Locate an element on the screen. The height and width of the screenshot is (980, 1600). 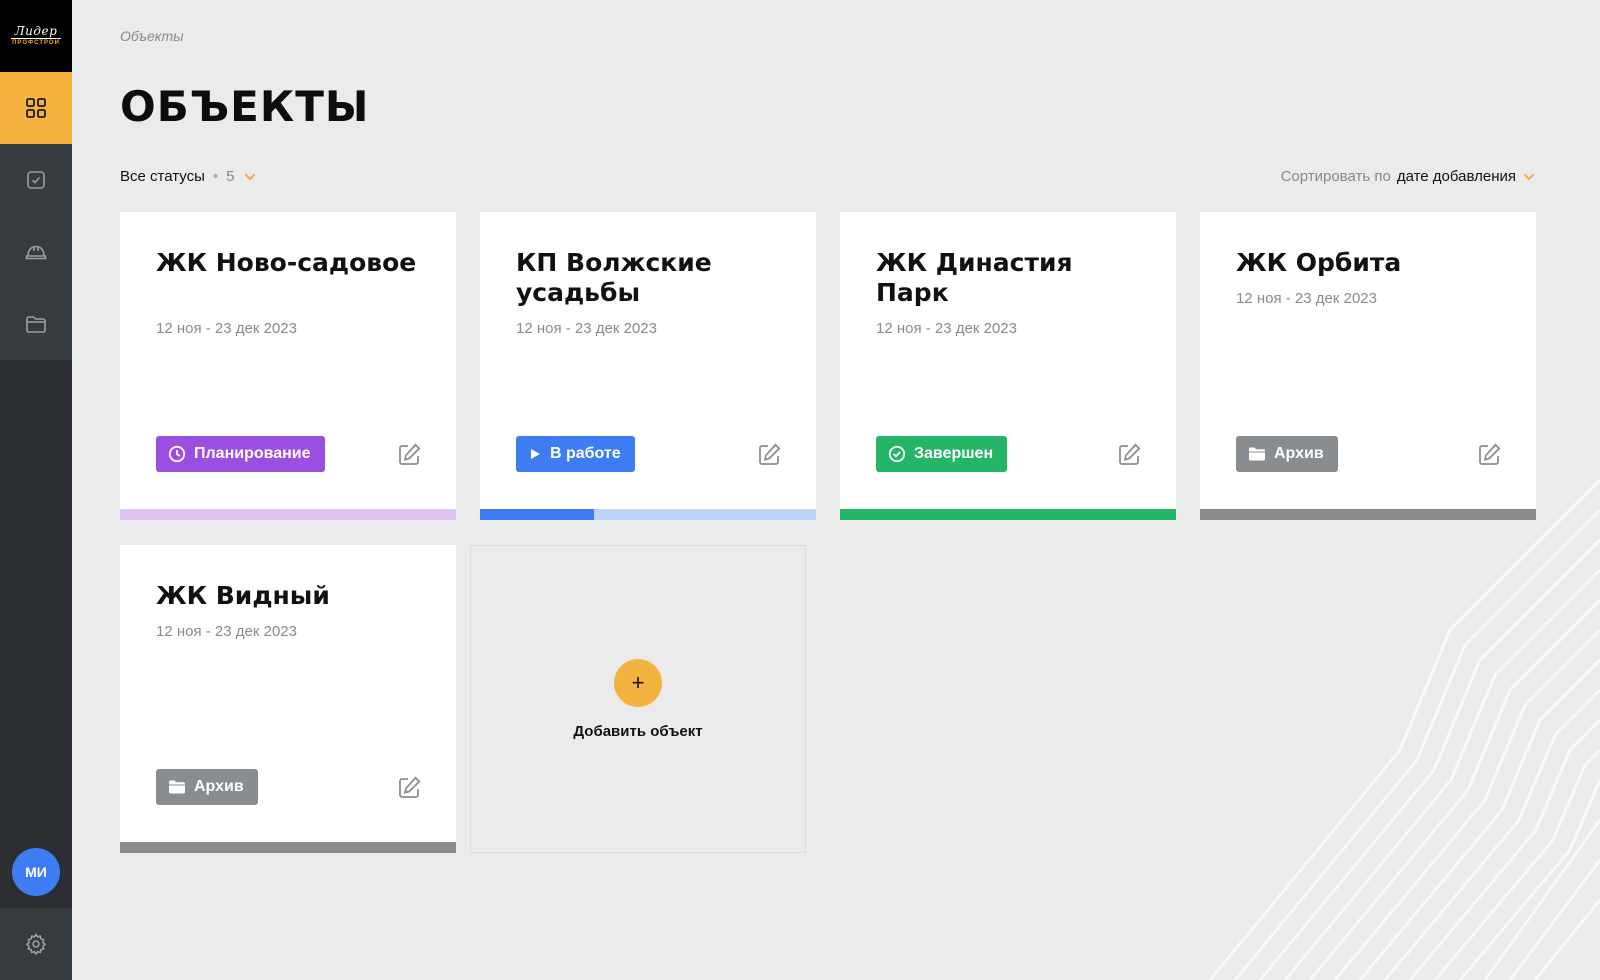
card-title: ЖК Орбита is located at coordinates (1319, 262).